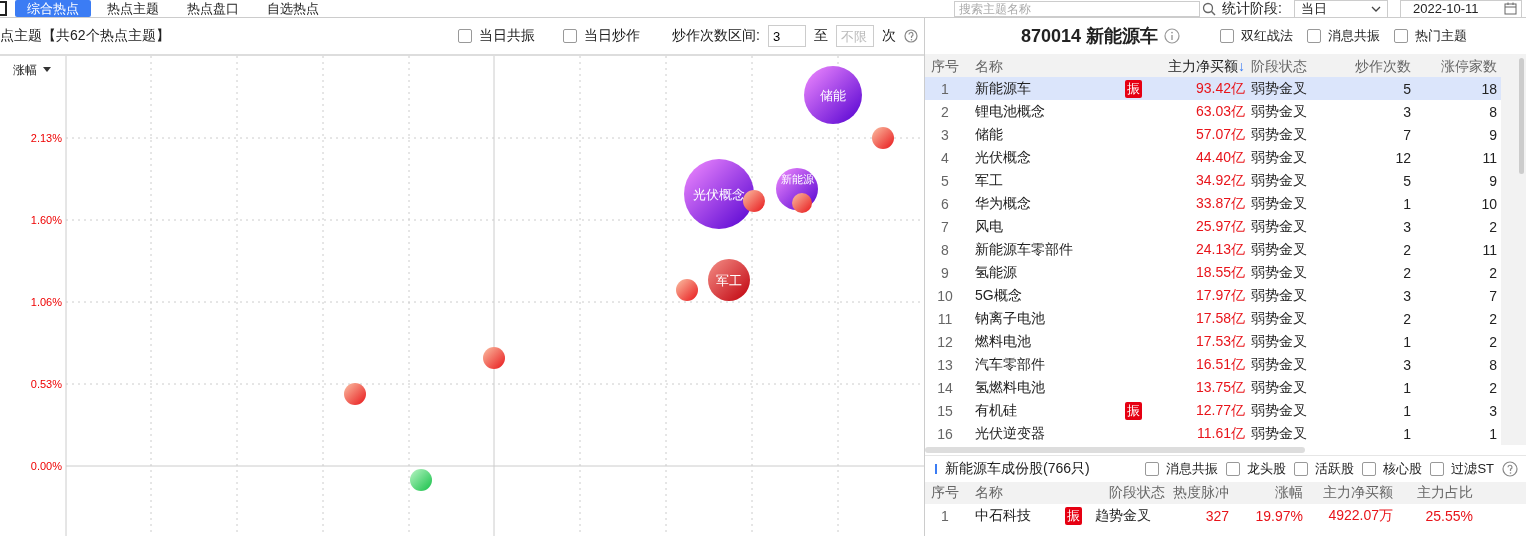  What do you see at coordinates (1431, 36) in the screenshot?
I see `checkbox: 热门主题` at bounding box center [1431, 36].